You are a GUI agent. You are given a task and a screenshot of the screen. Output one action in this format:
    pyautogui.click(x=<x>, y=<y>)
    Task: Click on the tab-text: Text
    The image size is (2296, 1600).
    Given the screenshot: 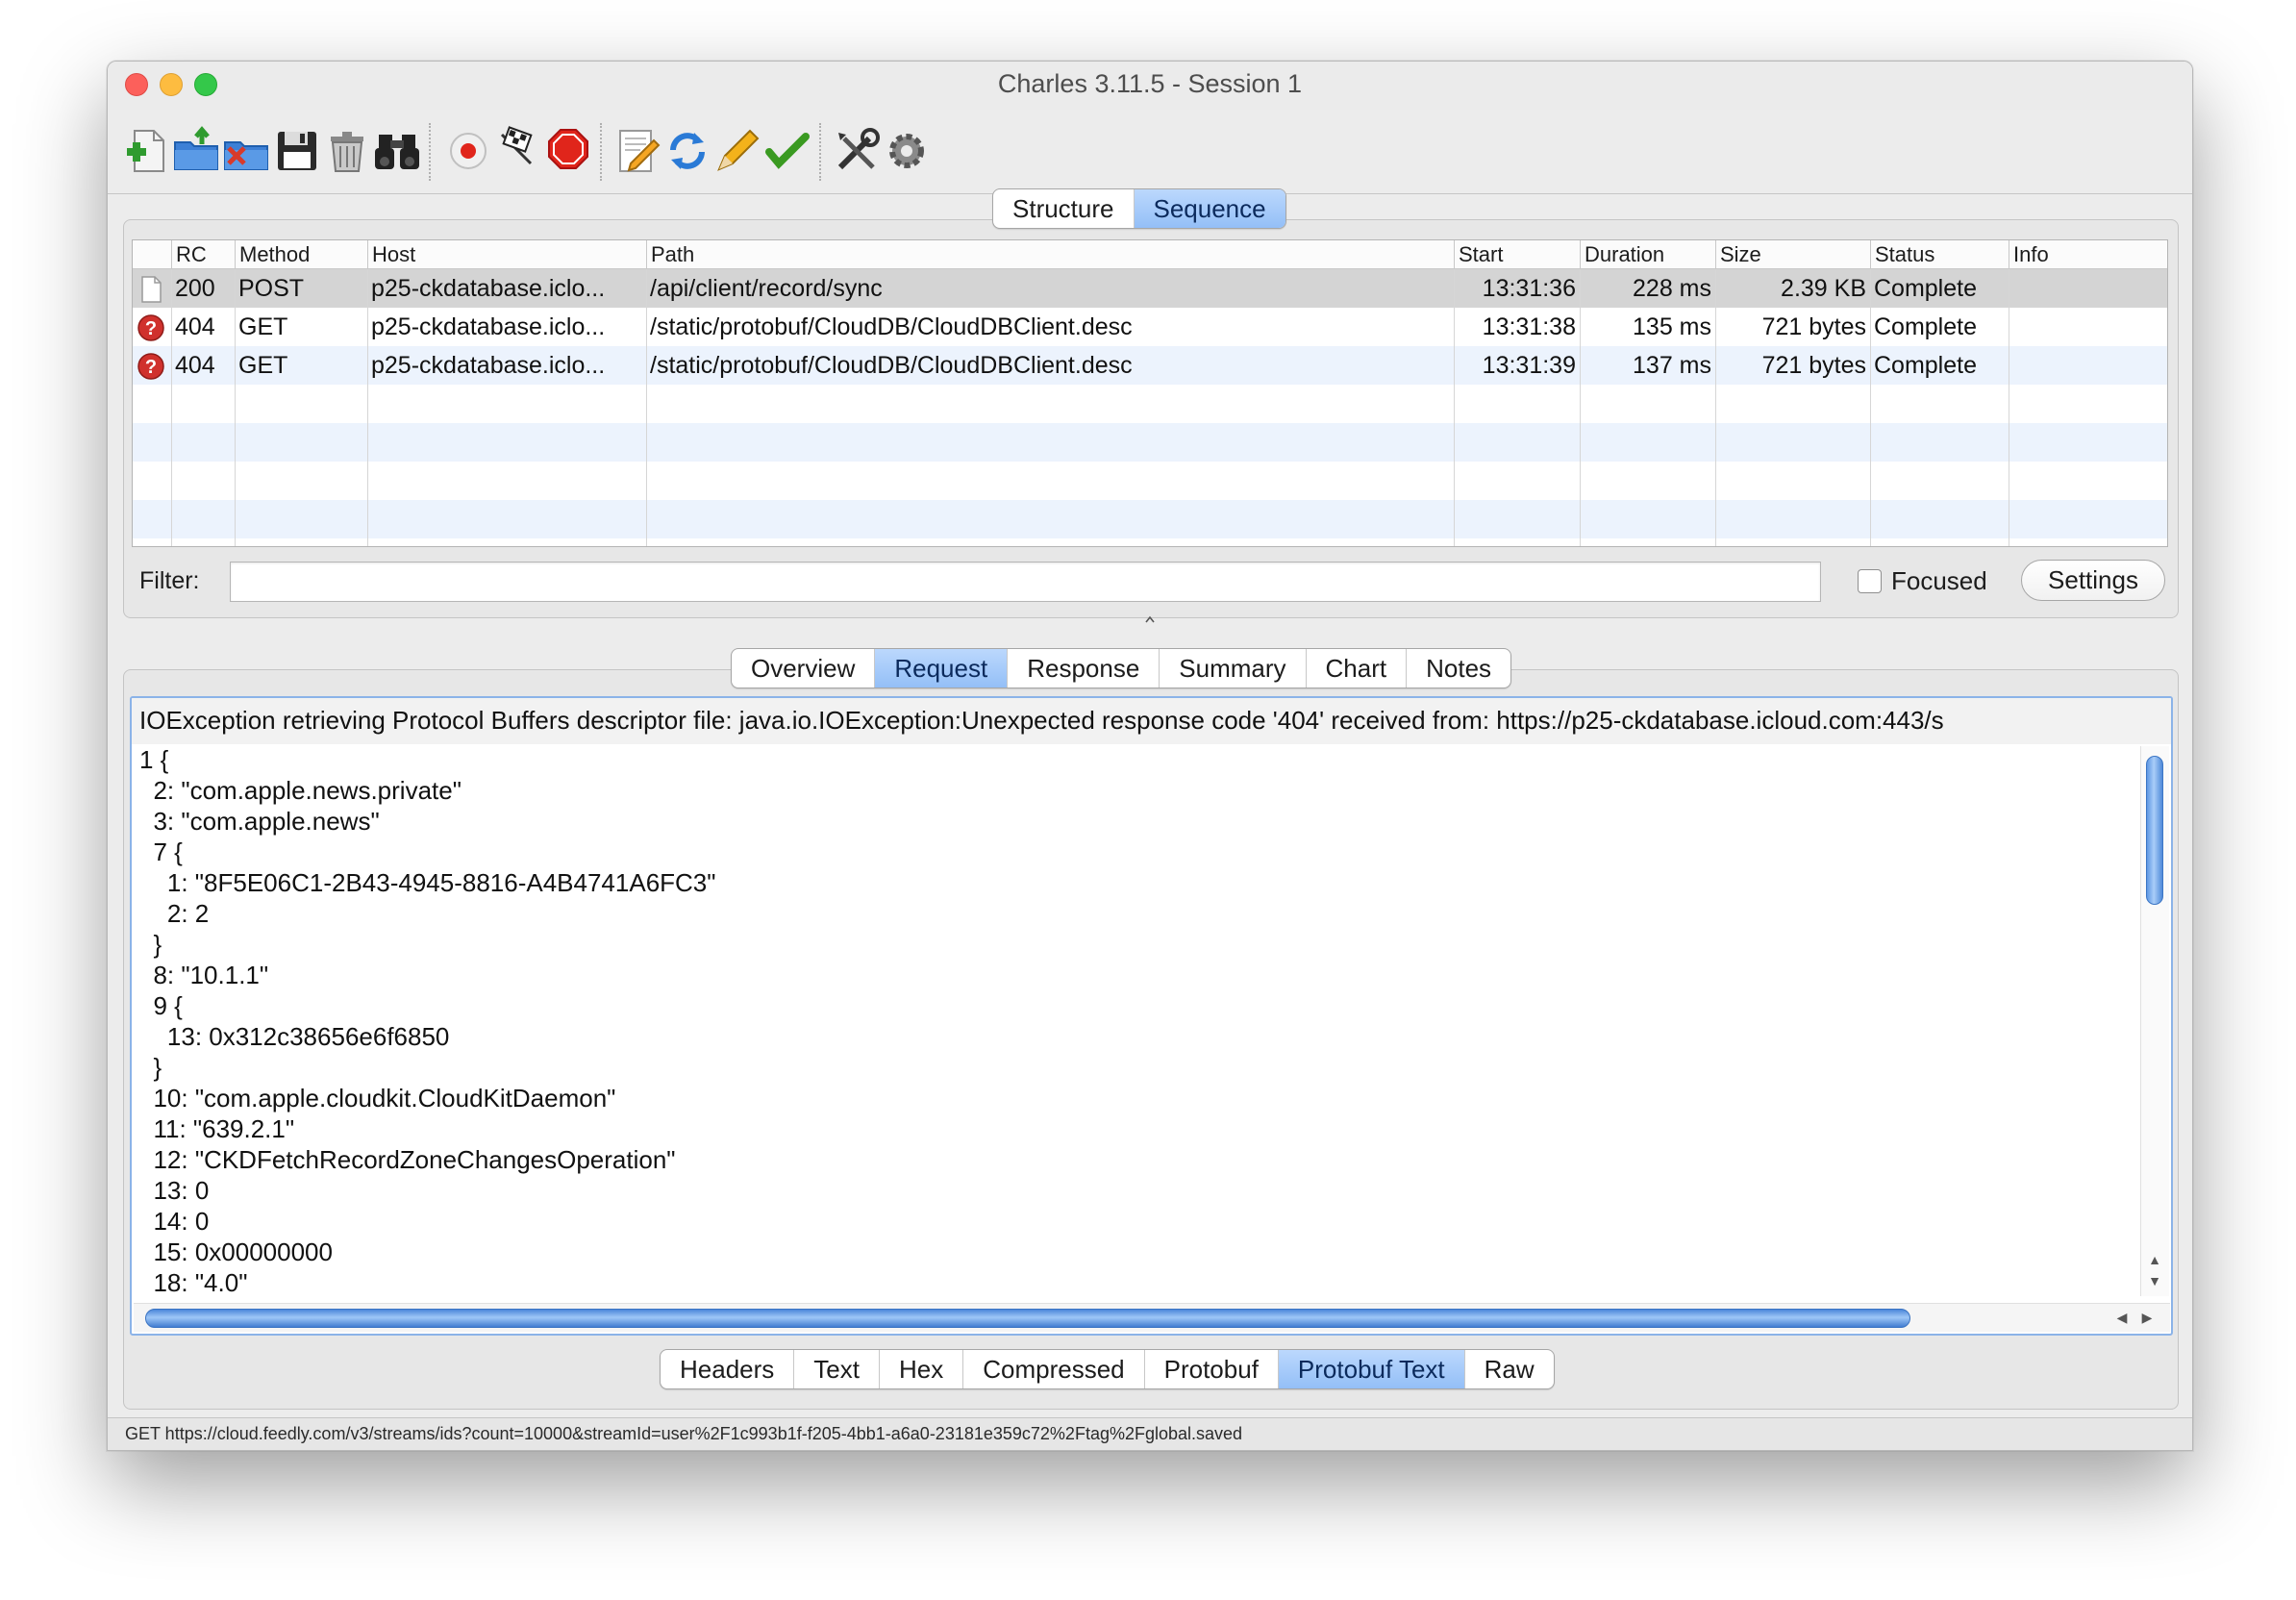 What is the action you would take?
    pyautogui.click(x=837, y=1369)
    